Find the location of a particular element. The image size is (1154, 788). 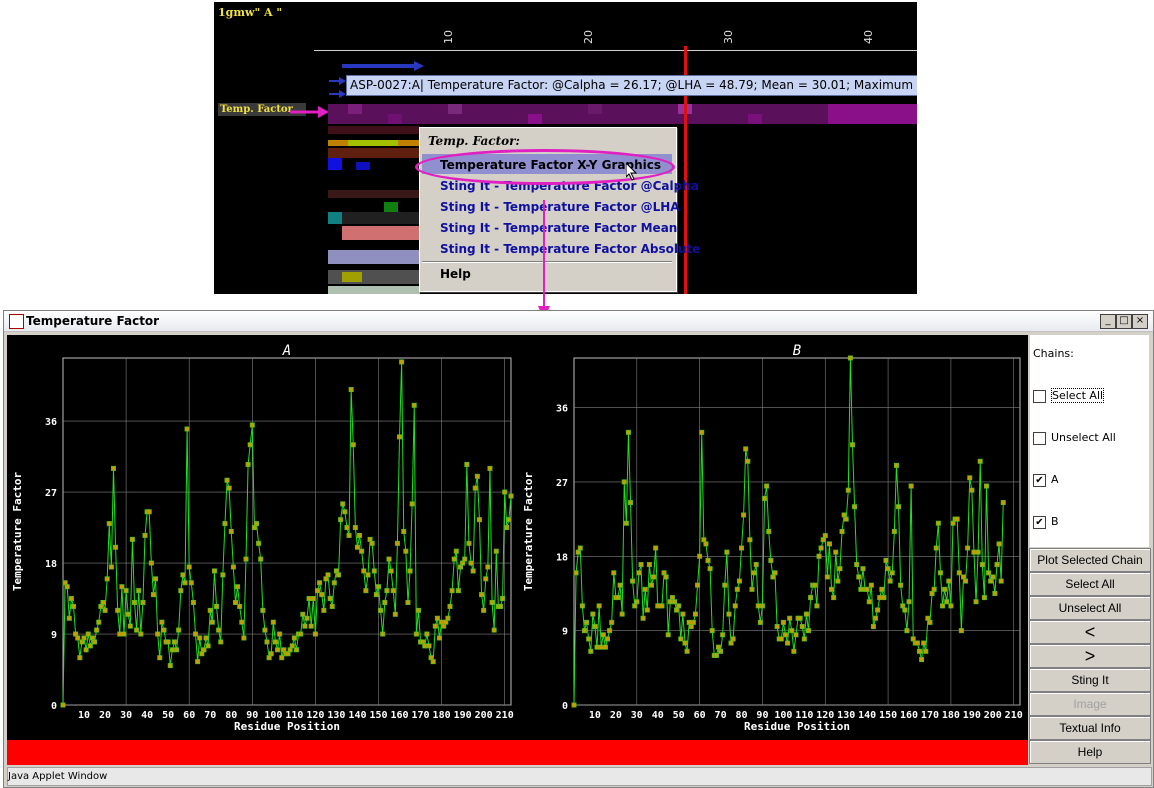

help-button: Help is located at coordinates (1090, 752).